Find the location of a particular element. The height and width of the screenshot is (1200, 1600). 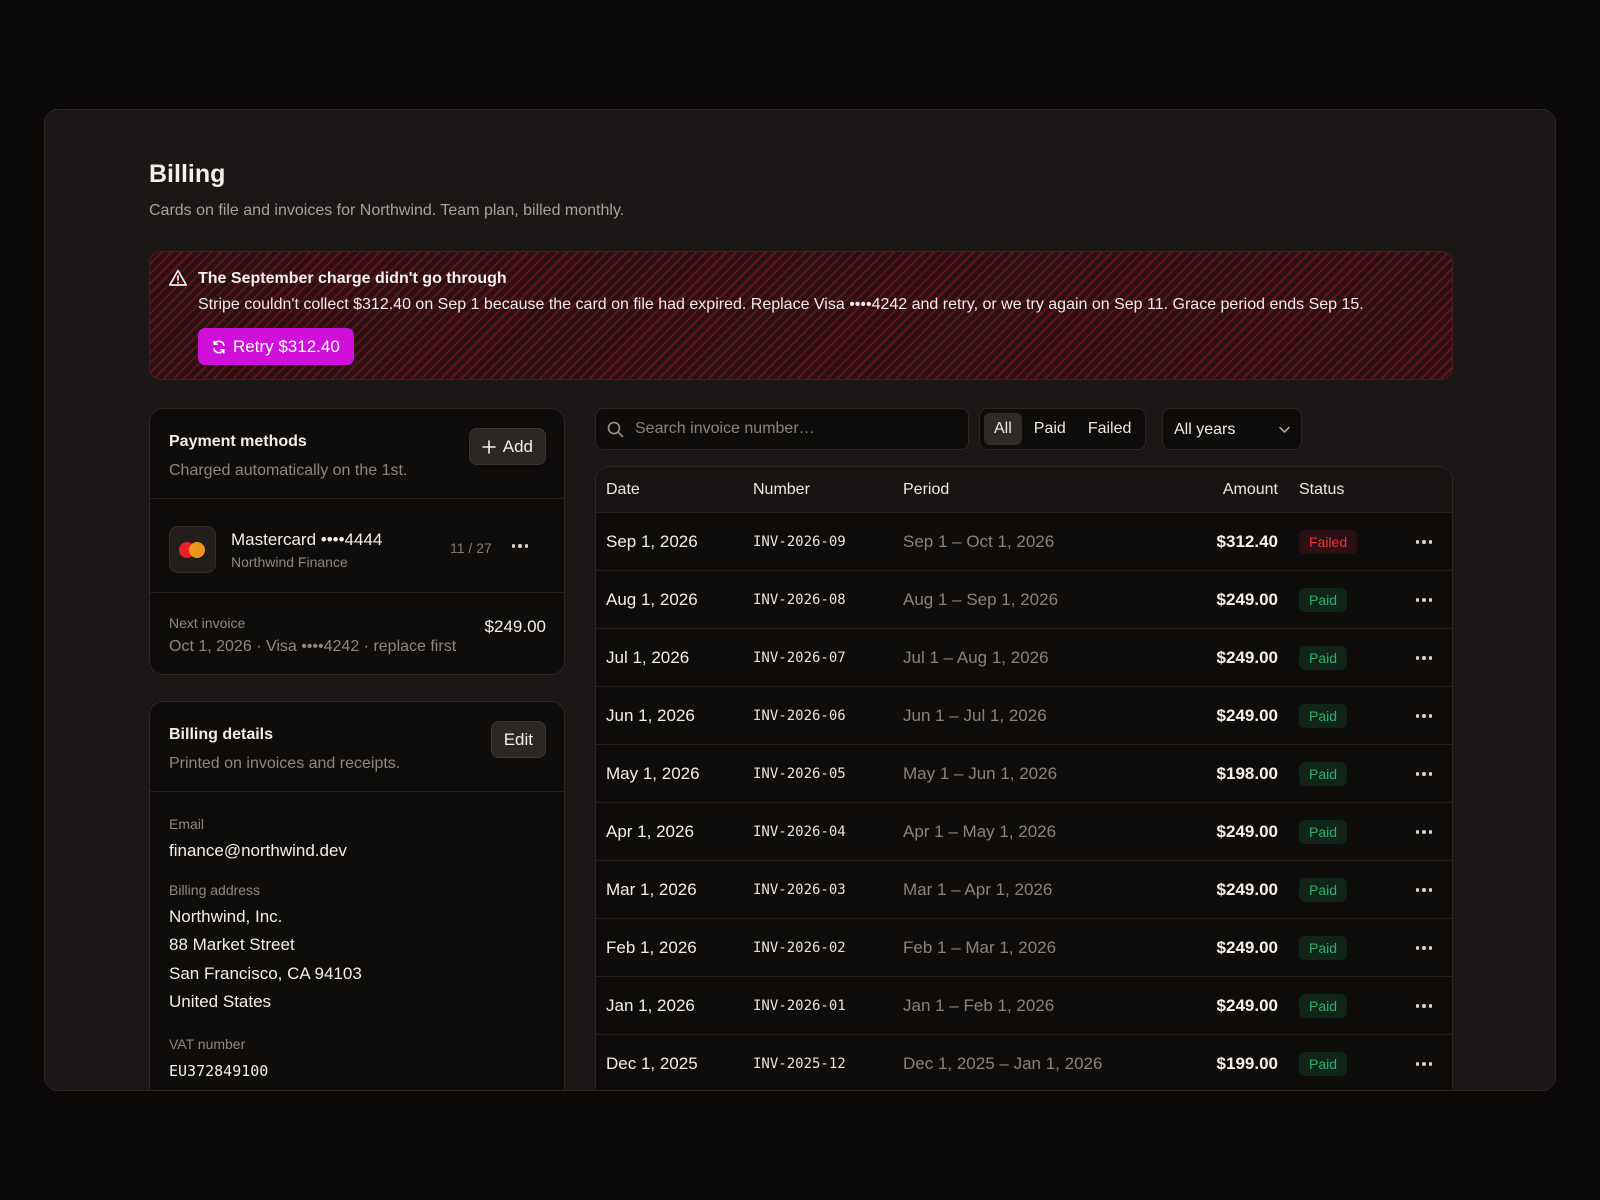

invoice-search is located at coordinates (782, 429).